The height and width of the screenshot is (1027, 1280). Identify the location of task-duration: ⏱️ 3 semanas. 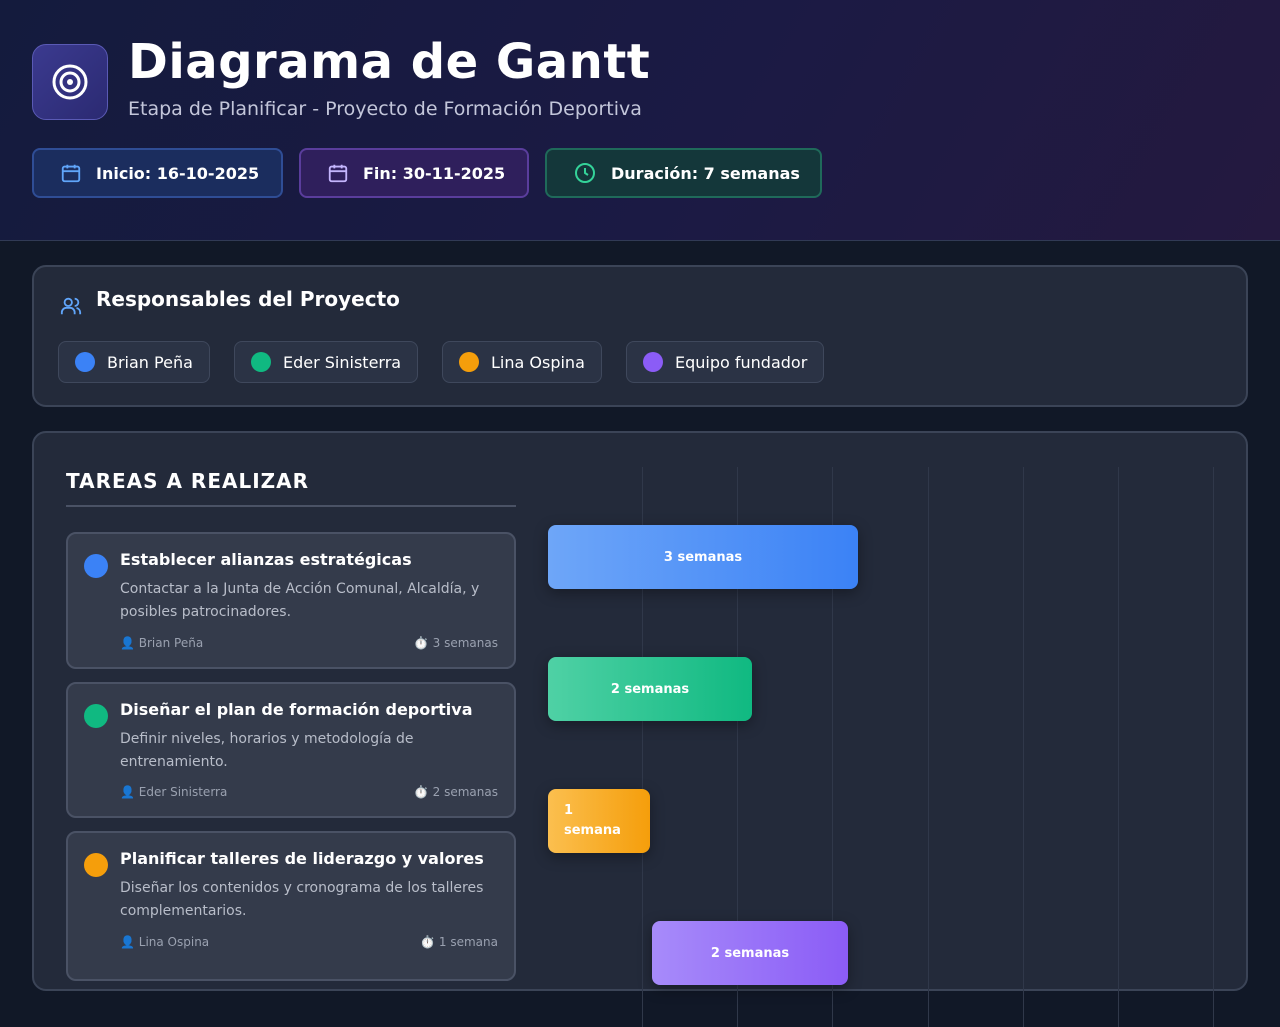
(455, 643).